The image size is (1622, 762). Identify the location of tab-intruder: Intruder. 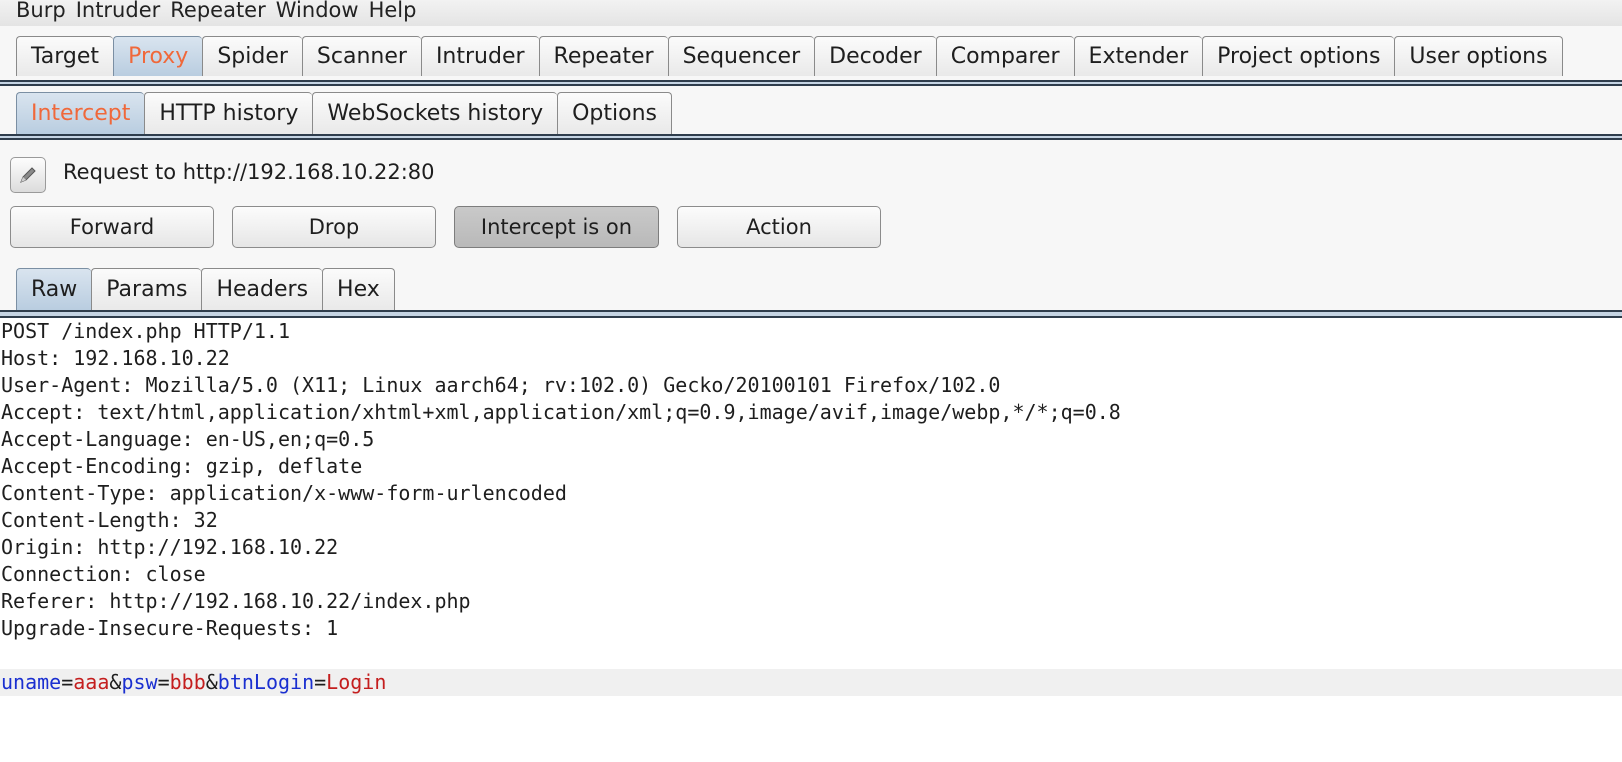
(479, 56).